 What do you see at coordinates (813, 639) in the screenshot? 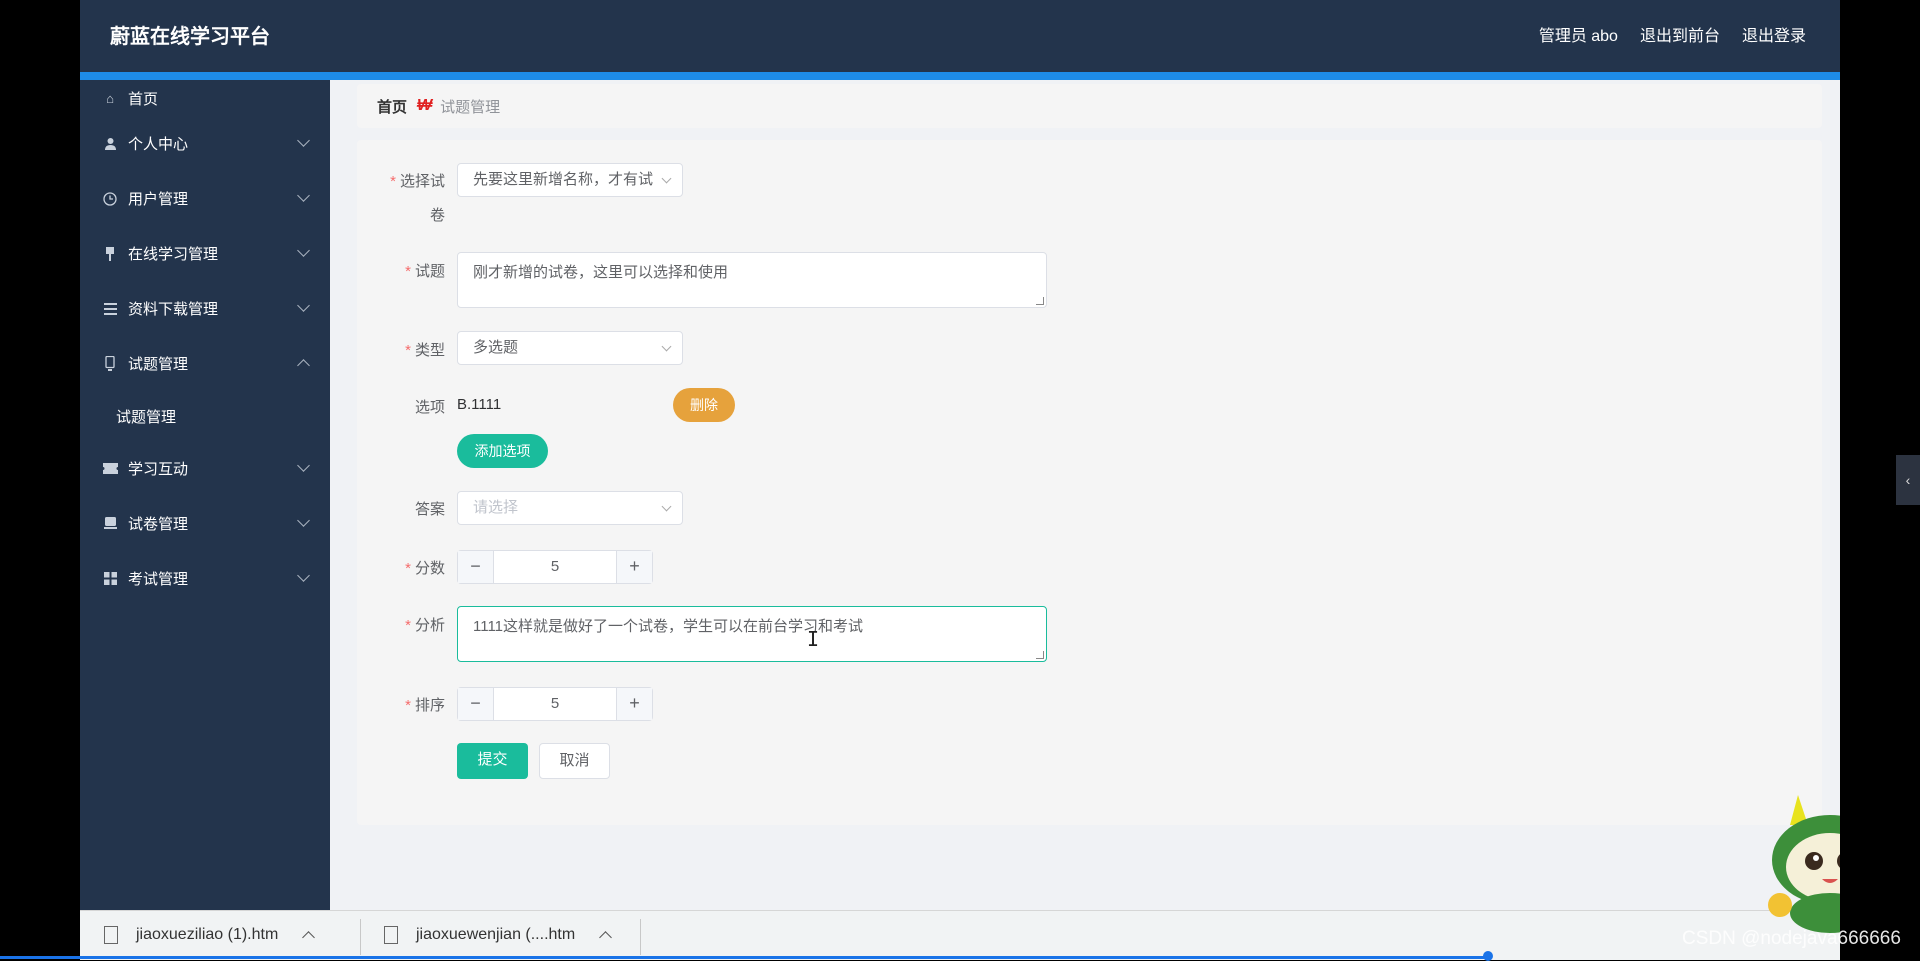
I see `text-cursor-icon: I` at bounding box center [813, 639].